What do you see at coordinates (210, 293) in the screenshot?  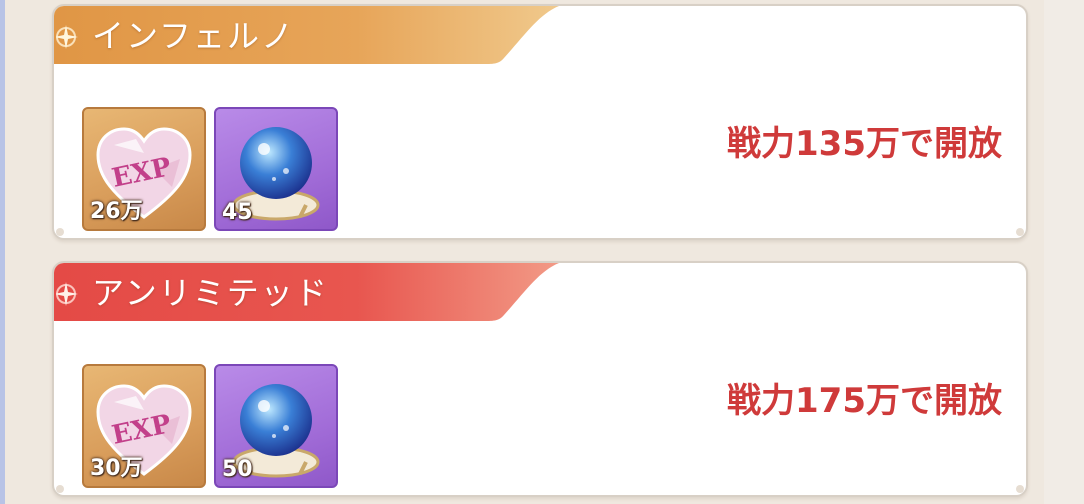 I see `mode-title: アンリミテッド` at bounding box center [210, 293].